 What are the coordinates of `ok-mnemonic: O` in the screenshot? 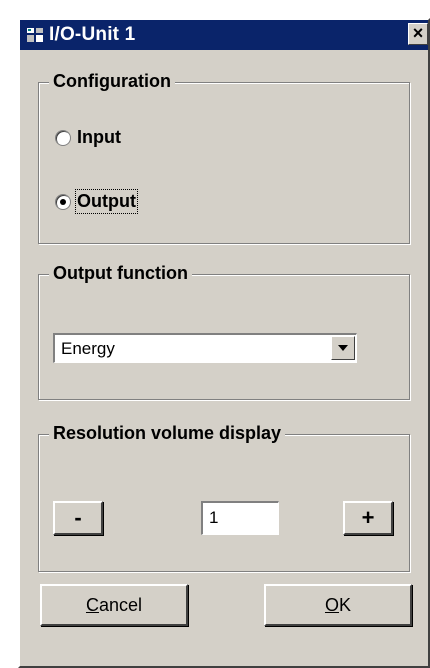 It's located at (331, 604).